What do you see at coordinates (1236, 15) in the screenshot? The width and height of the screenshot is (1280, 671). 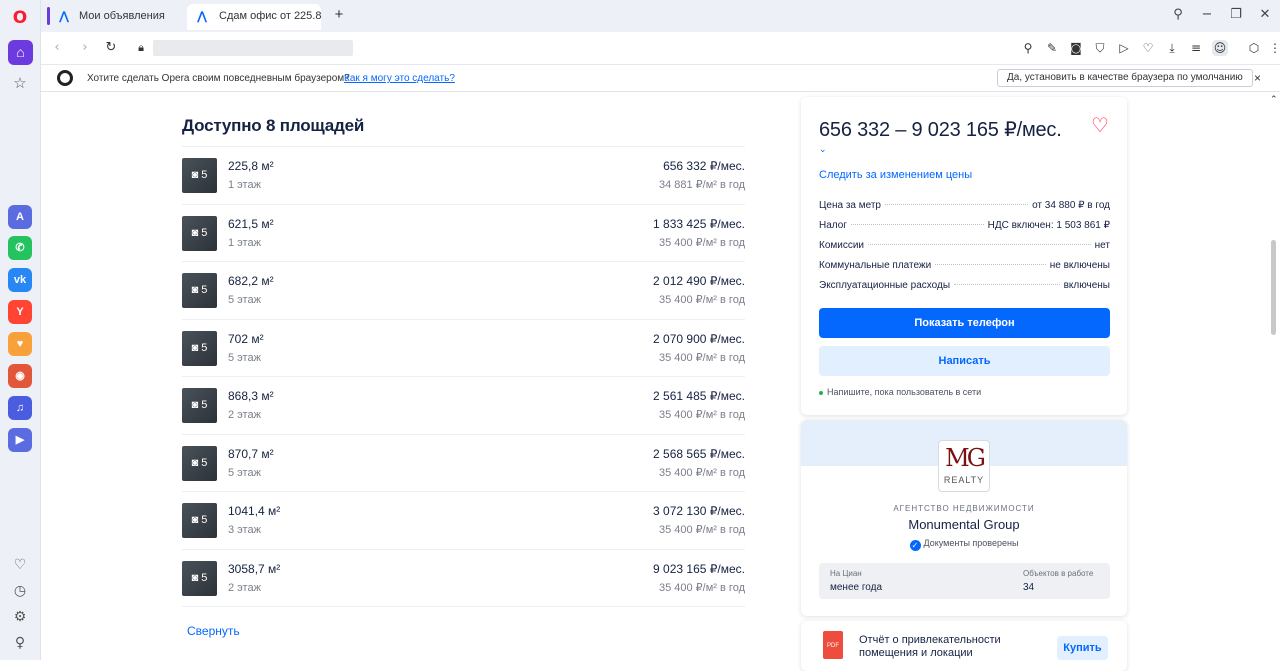 I see `restore-icon: ❐` at bounding box center [1236, 15].